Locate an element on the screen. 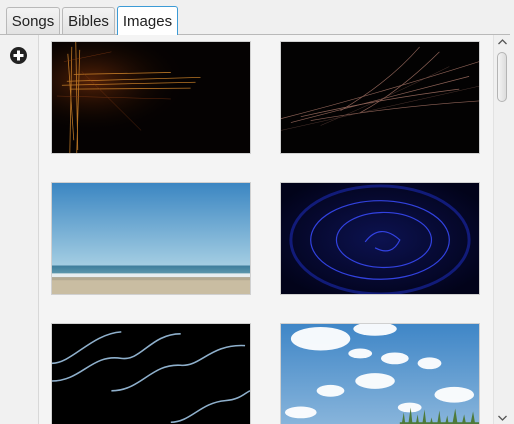 The height and width of the screenshot is (424, 514). vertical-scrollbar is located at coordinates (502, 229).